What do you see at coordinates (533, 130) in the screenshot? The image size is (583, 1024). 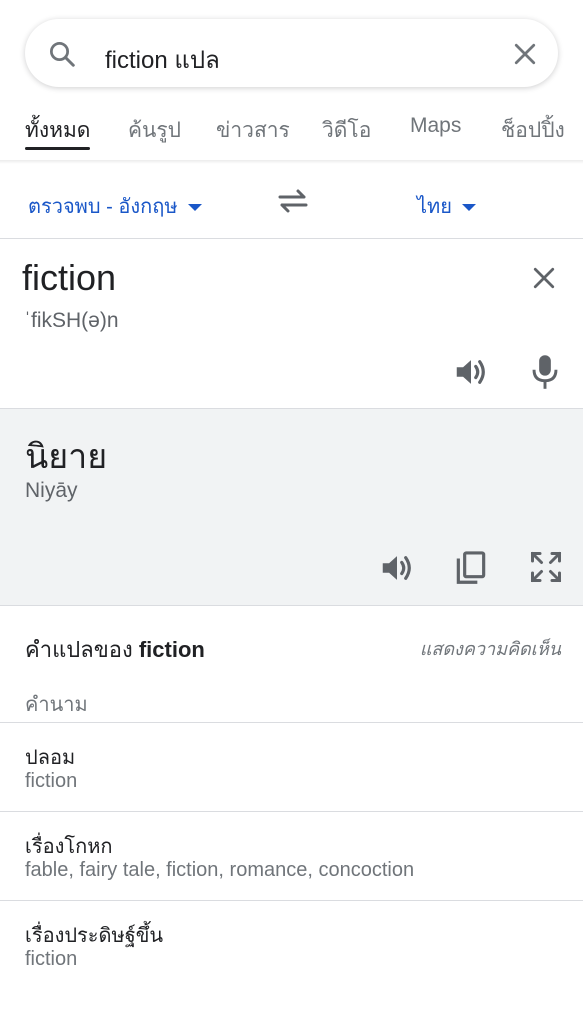 I see `tab-shopping: ช็อปปิ้ง` at bounding box center [533, 130].